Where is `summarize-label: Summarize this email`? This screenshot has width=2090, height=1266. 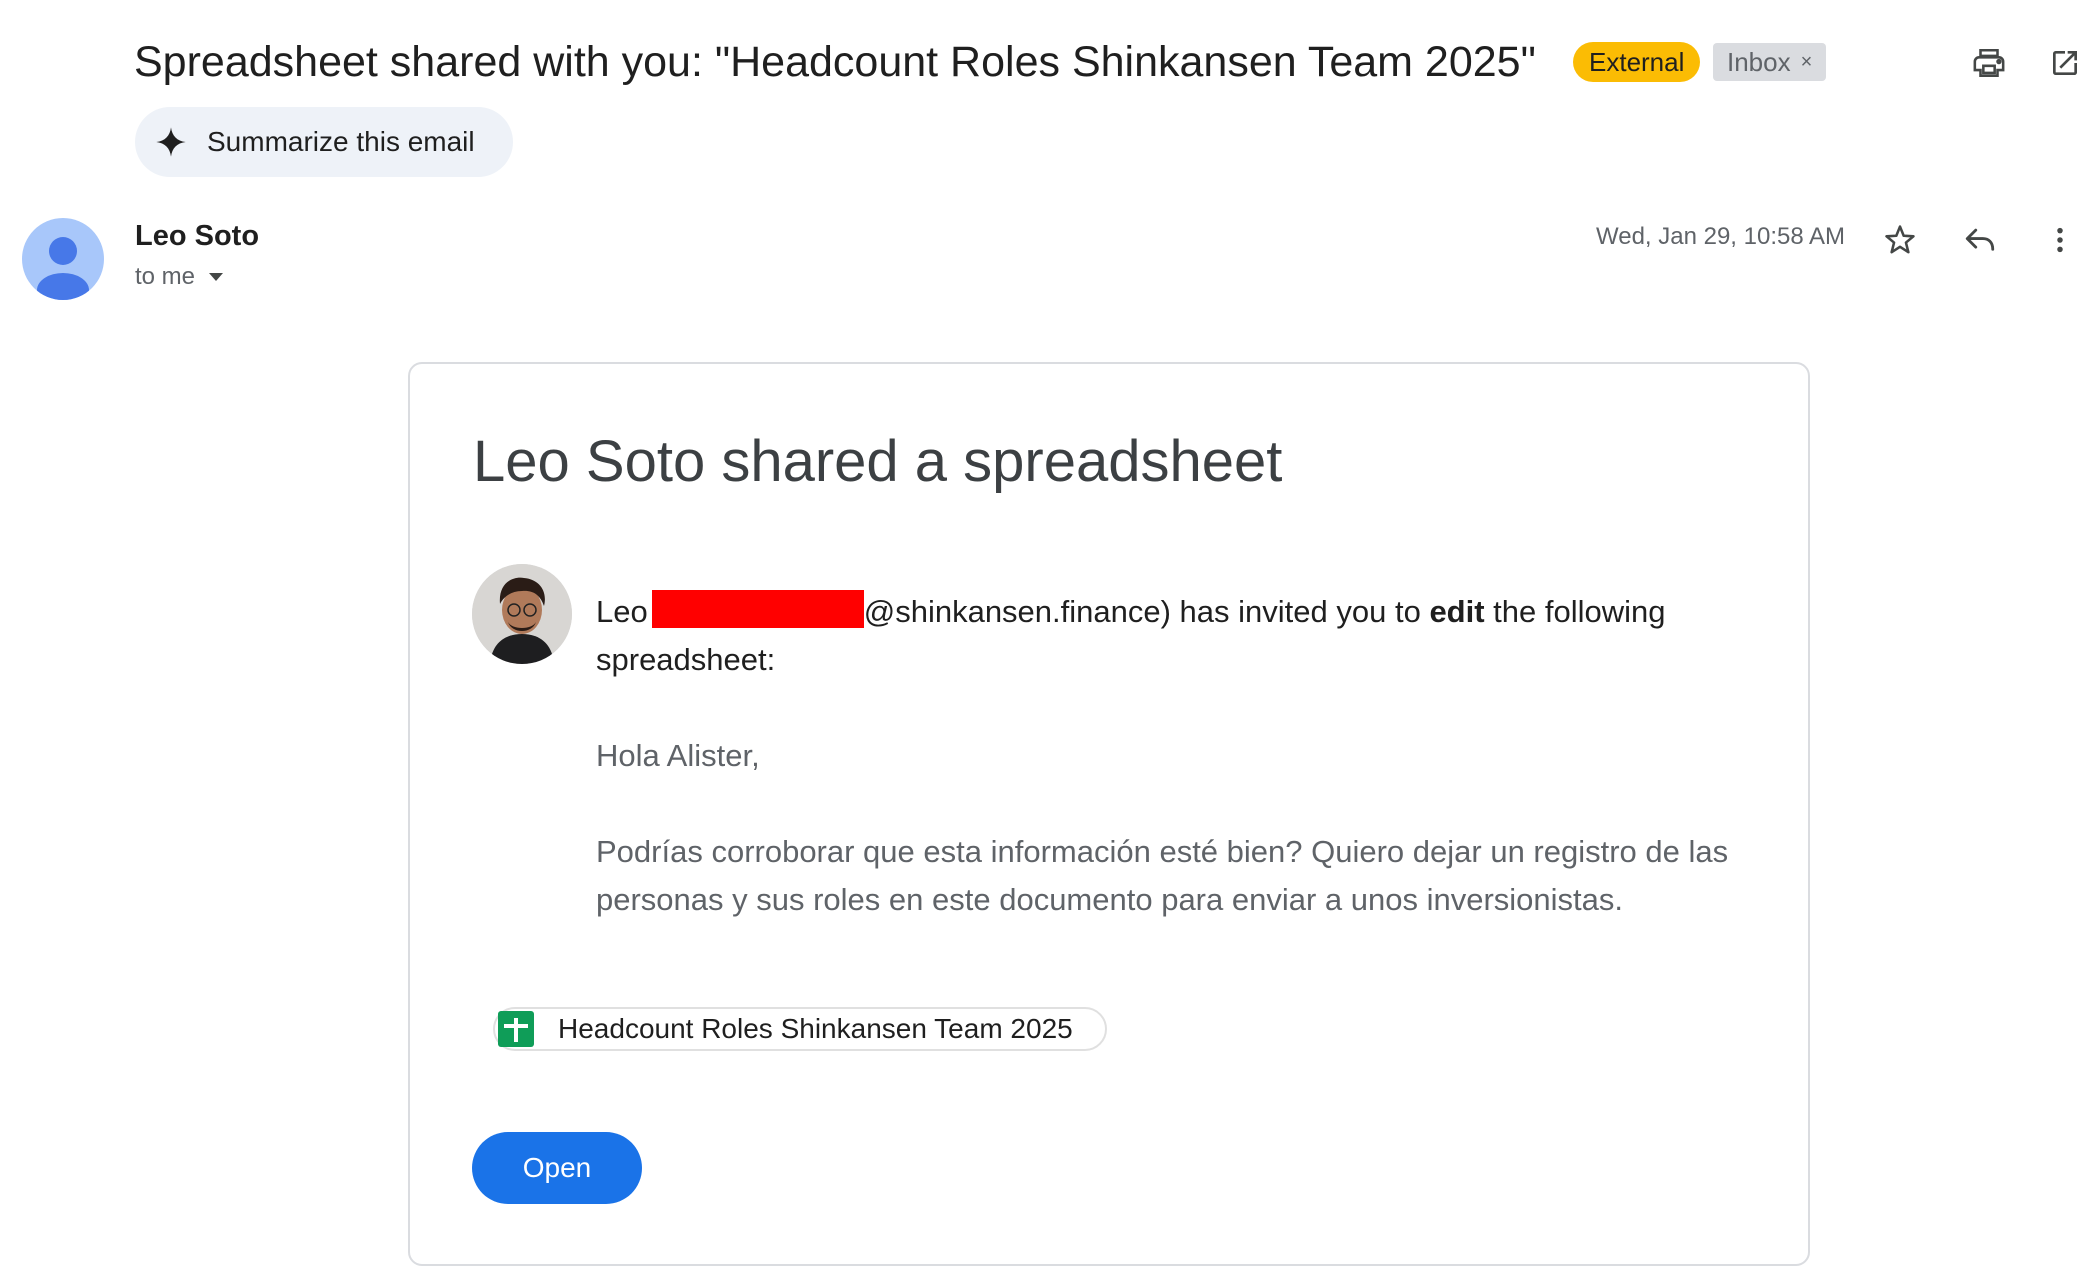 summarize-label: Summarize this email is located at coordinates (341, 141).